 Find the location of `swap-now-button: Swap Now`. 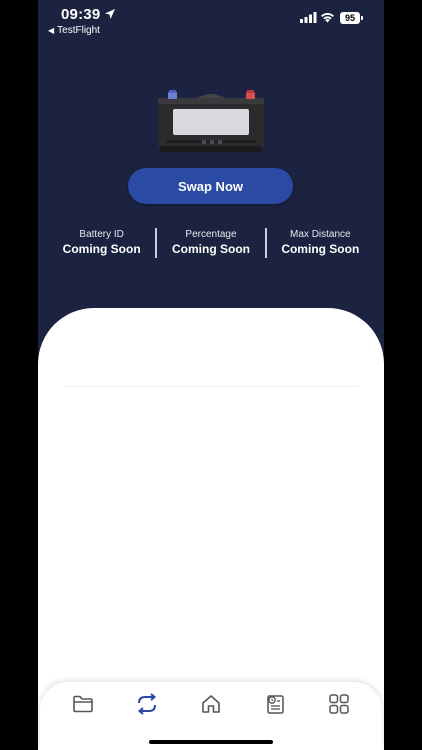

swap-now-button: Swap Now is located at coordinates (210, 186).